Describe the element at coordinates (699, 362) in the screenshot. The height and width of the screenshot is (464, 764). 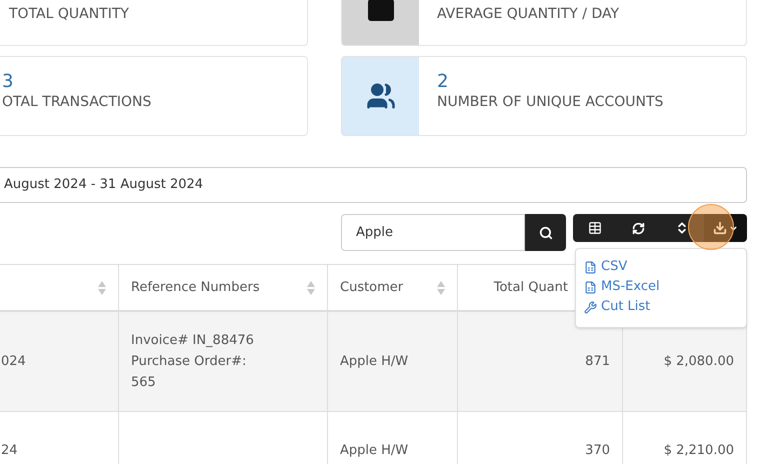
I see `table-cell-text: $ 2,080.00` at that location.